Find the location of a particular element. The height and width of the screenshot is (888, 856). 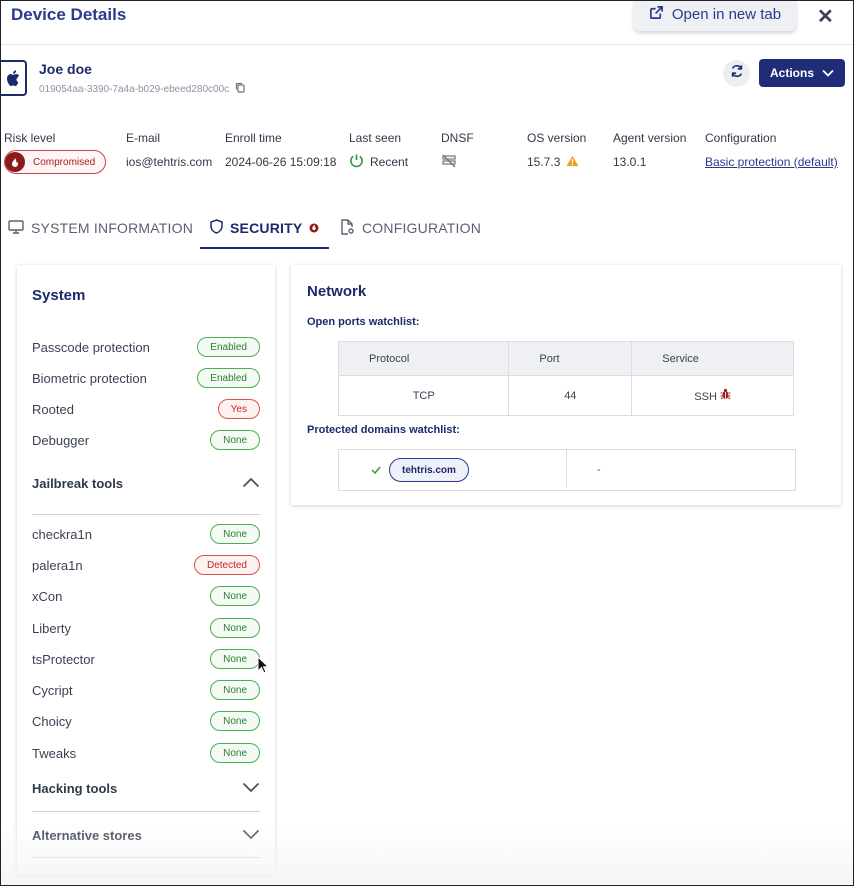

jailbreak-row-label: Choicy is located at coordinates (52, 721).